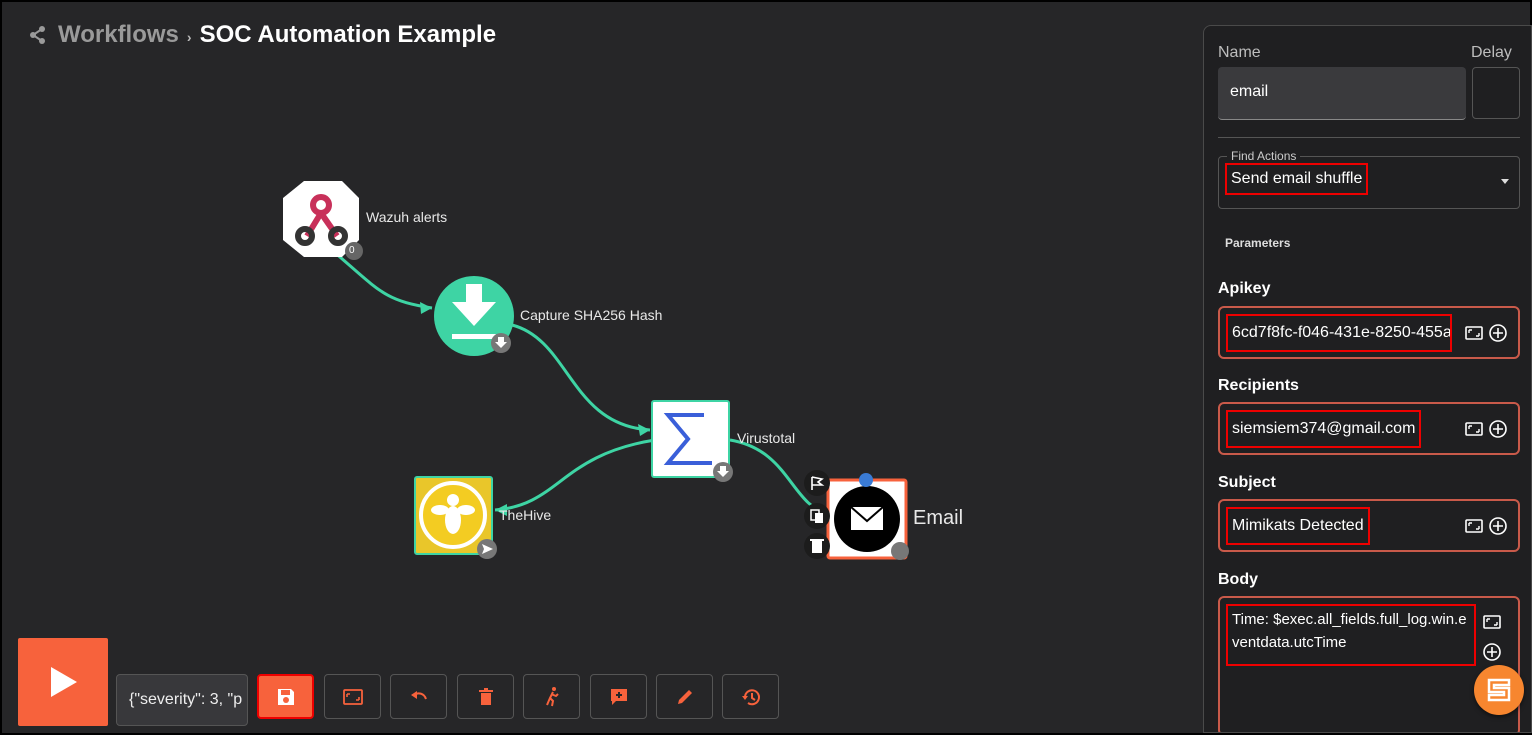 The height and width of the screenshot is (735, 1532). I want to click on add-comment-icon, so click(618, 696).